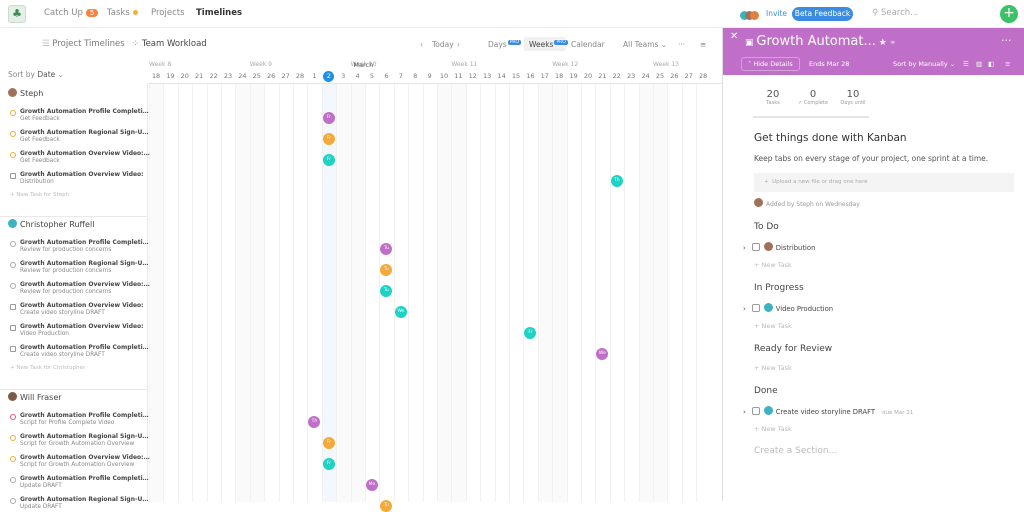 Image resolution: width=1024 pixels, height=512 pixels. Describe the element at coordinates (588, 44) in the screenshot. I see `calendar-button: Calendar` at that location.